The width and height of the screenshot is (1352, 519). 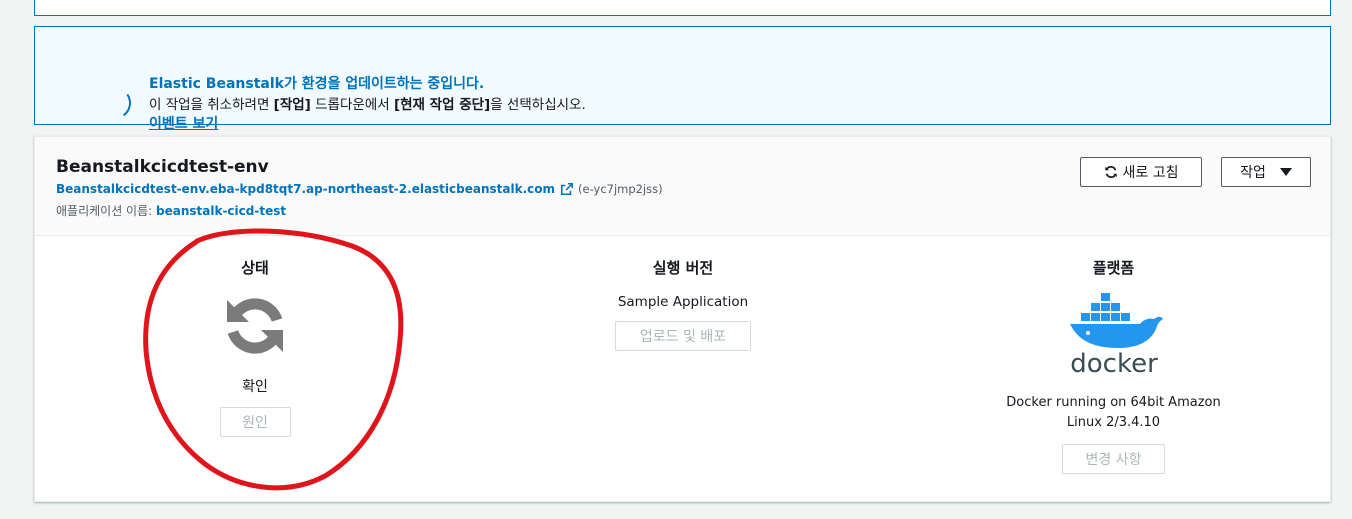 What do you see at coordinates (255, 387) in the screenshot?
I see `health-status: 확인` at bounding box center [255, 387].